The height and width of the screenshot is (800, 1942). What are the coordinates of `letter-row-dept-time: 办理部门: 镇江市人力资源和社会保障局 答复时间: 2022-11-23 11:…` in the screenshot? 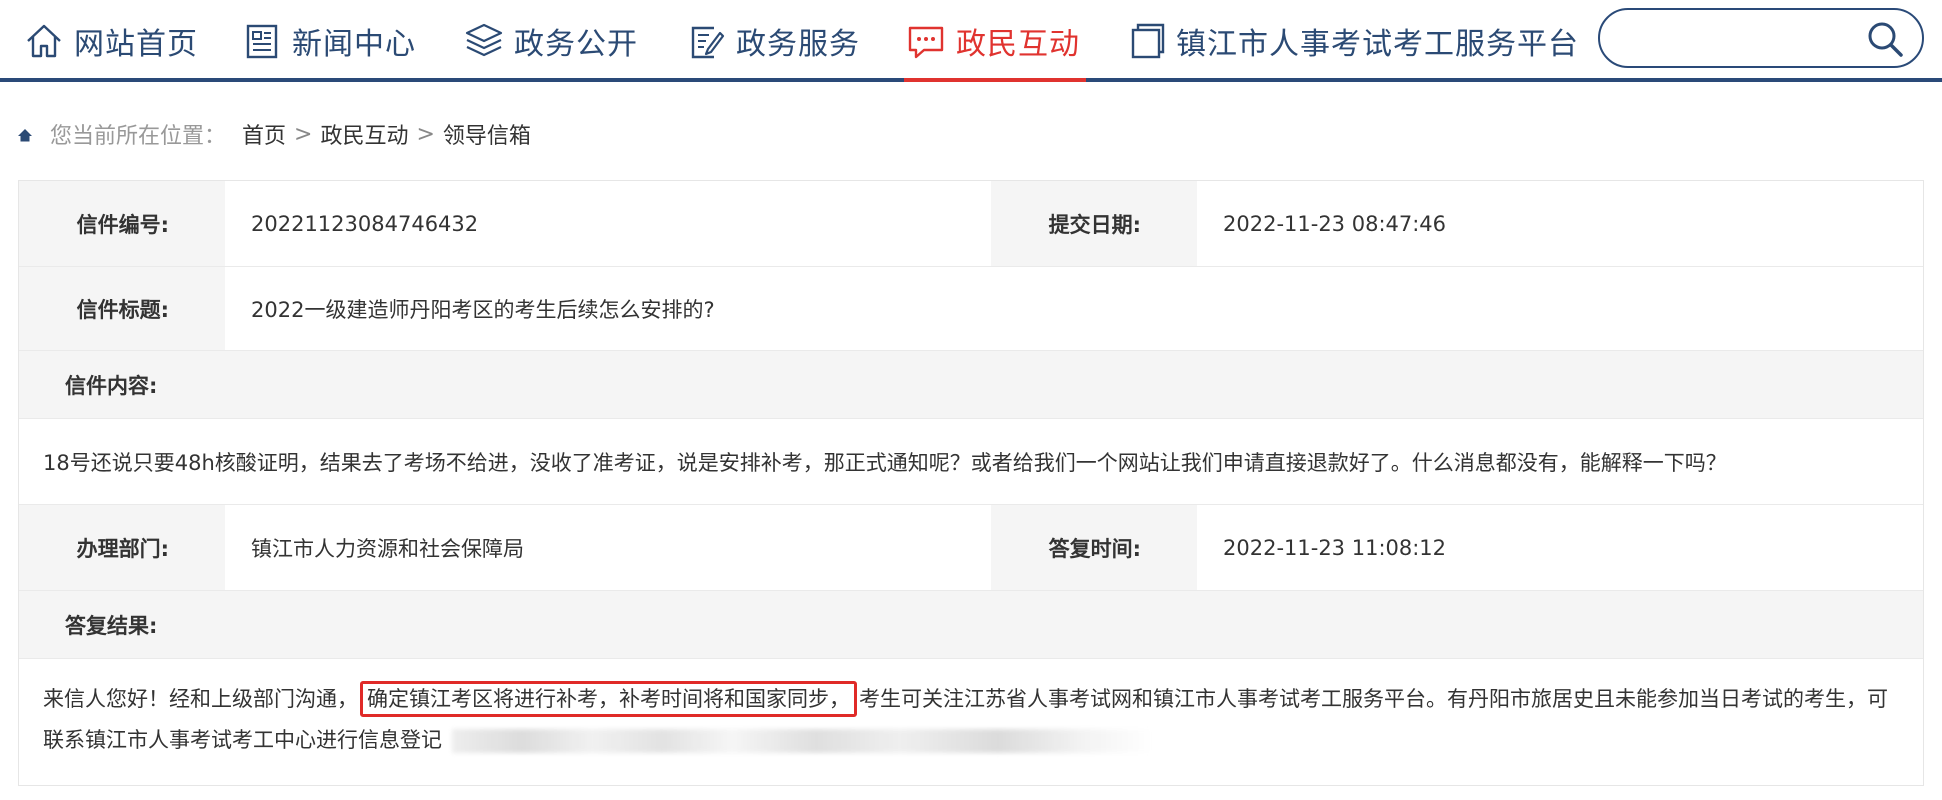 It's located at (971, 548).